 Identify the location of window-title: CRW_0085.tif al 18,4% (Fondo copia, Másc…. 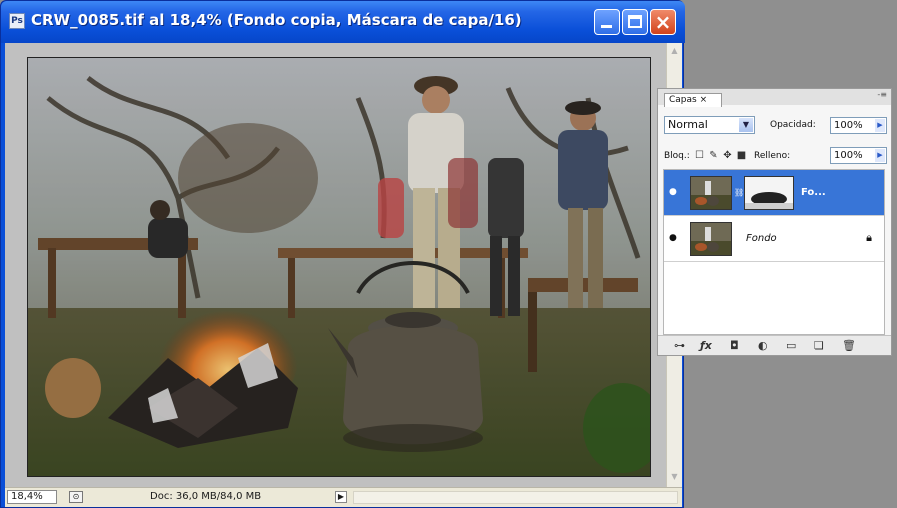
(276, 20).